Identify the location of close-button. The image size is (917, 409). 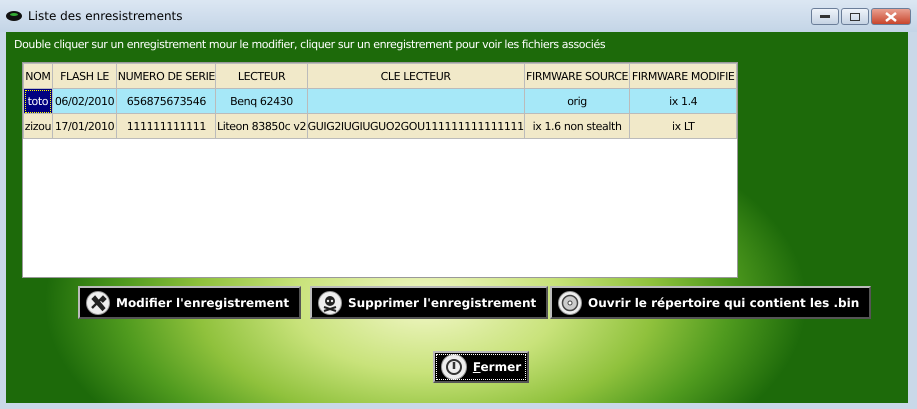
(891, 16).